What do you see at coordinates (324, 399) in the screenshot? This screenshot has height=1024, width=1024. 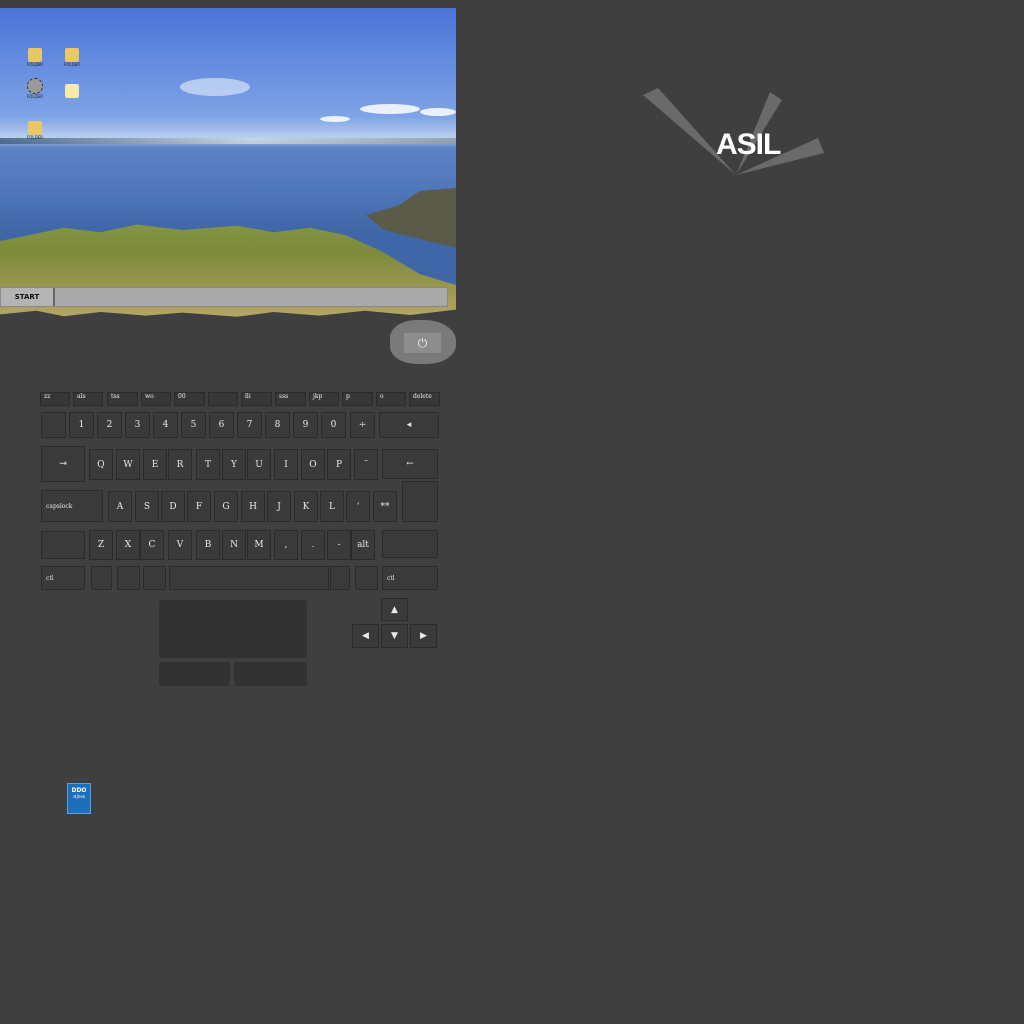 I see `function-key: jkp` at bounding box center [324, 399].